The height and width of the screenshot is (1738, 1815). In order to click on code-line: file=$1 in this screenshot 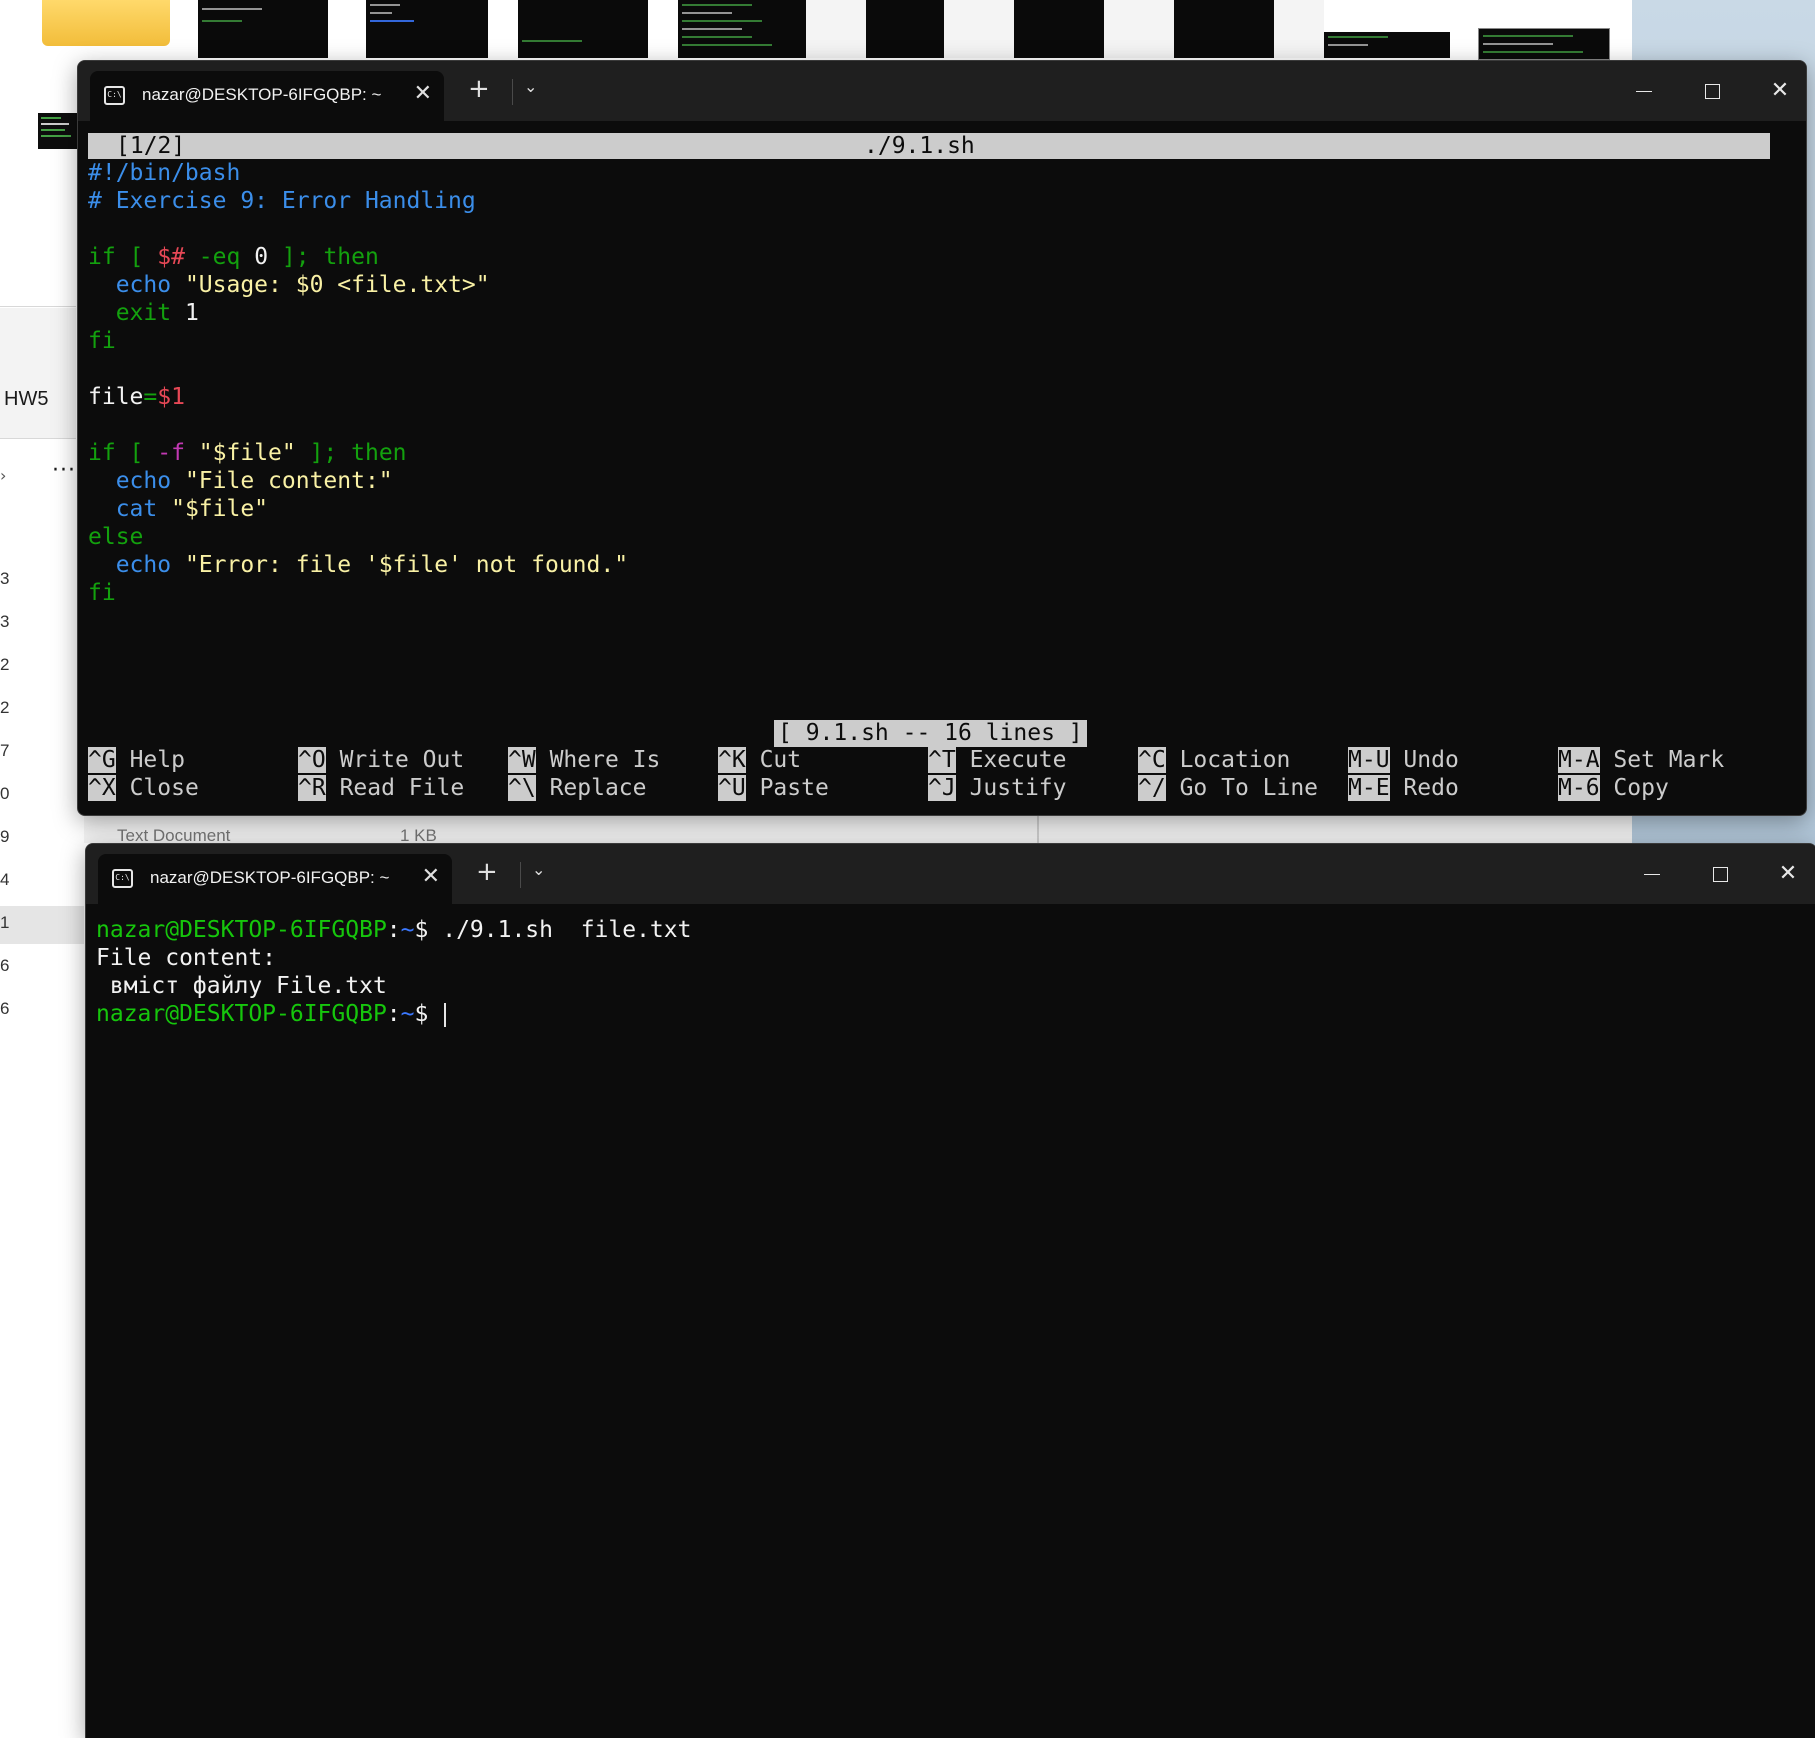, I will do `click(136, 397)`.